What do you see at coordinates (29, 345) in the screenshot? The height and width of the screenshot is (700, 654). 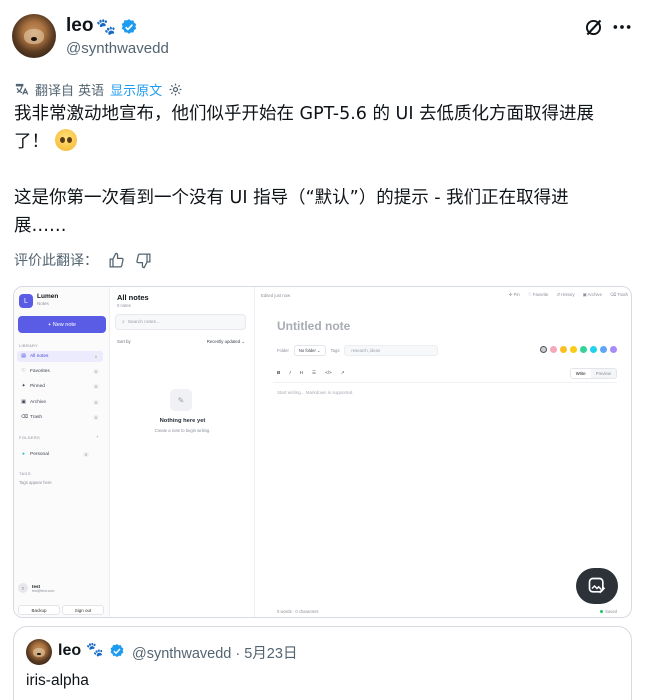 I see `library-section-label: LIBRARY` at bounding box center [29, 345].